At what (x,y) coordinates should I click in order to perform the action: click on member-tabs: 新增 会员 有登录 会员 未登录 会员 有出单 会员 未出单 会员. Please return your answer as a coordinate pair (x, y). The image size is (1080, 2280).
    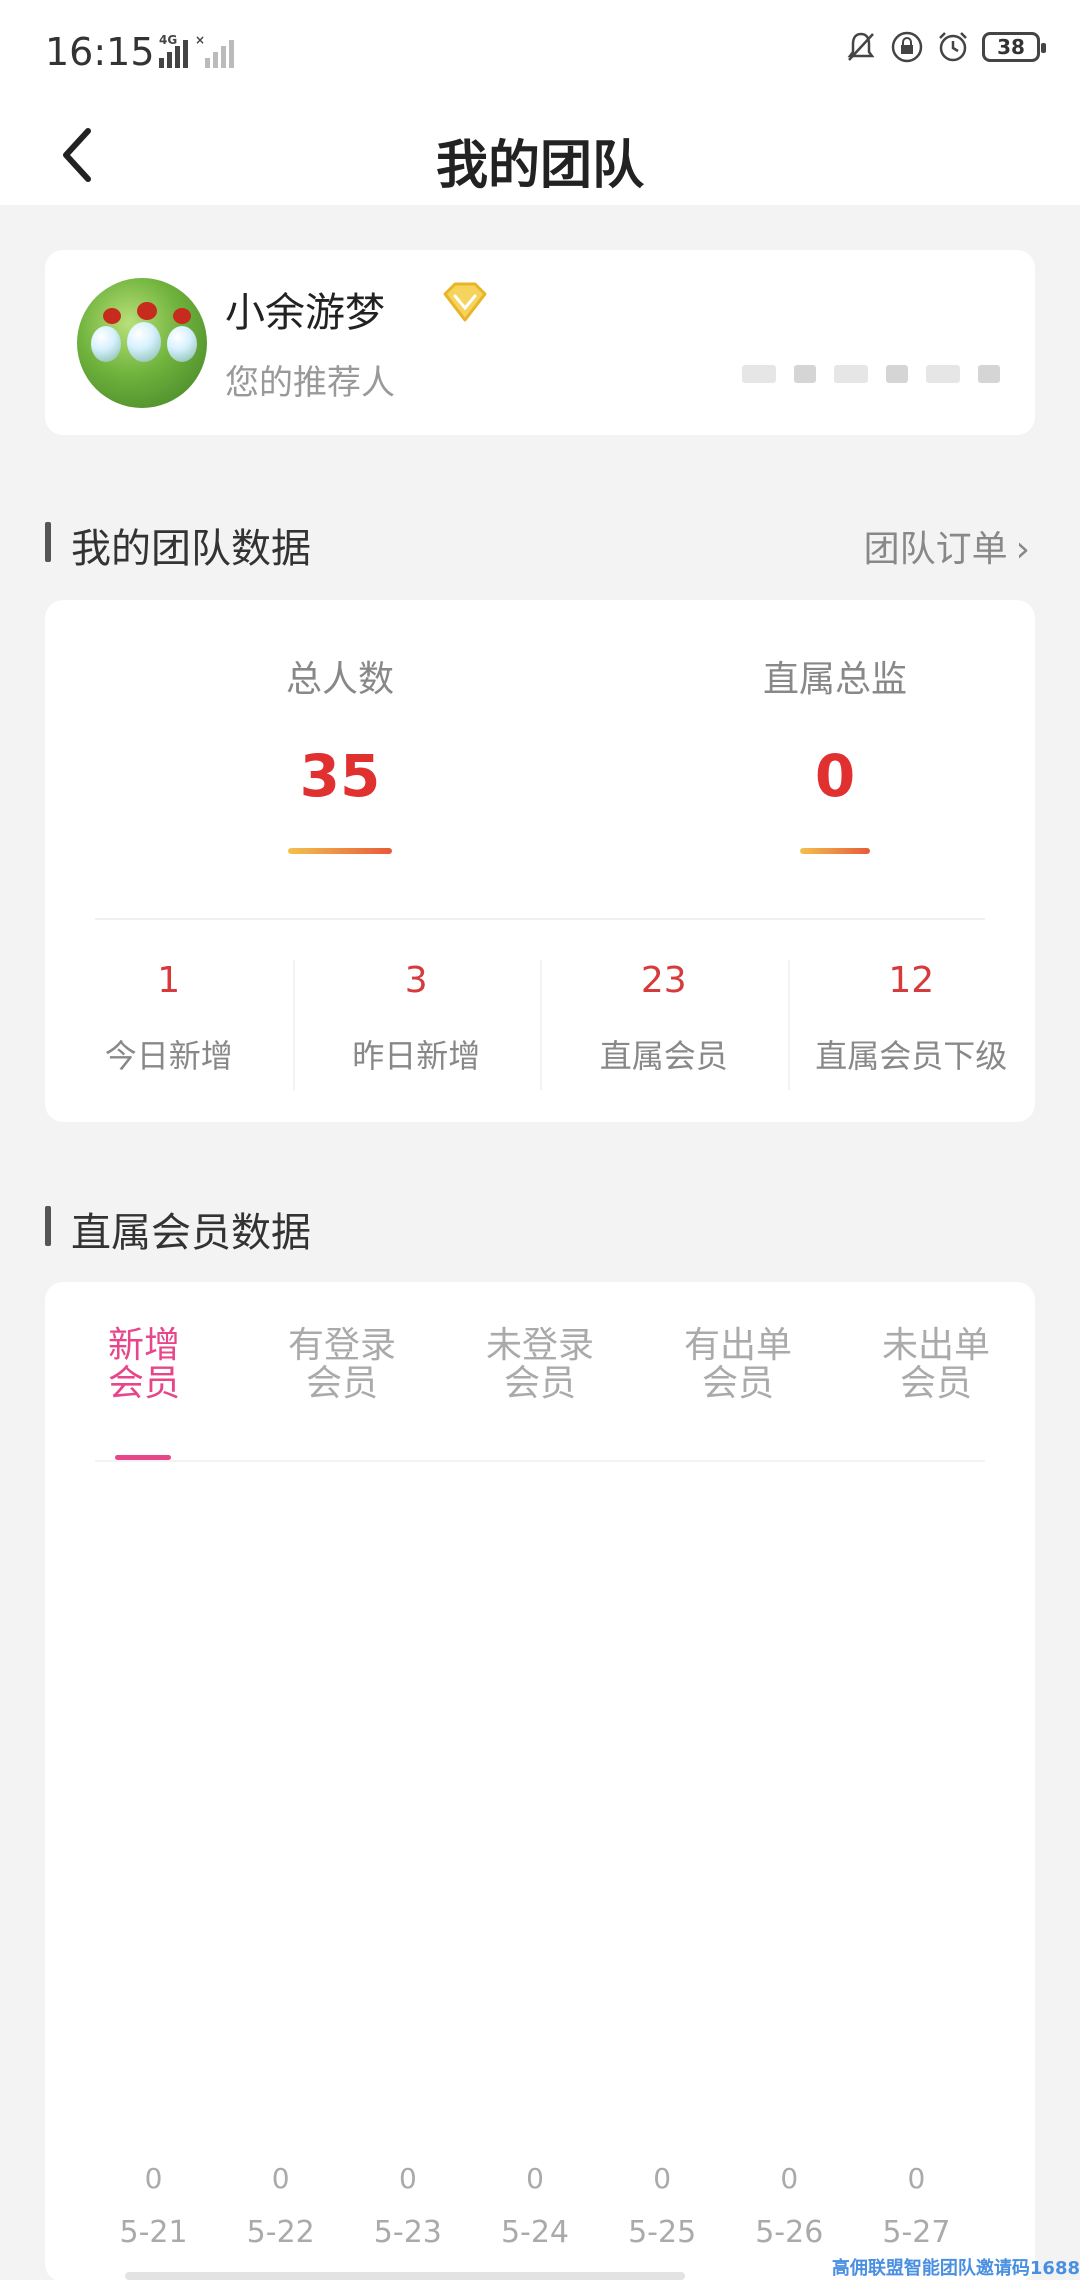
    Looking at the image, I should click on (540, 1377).